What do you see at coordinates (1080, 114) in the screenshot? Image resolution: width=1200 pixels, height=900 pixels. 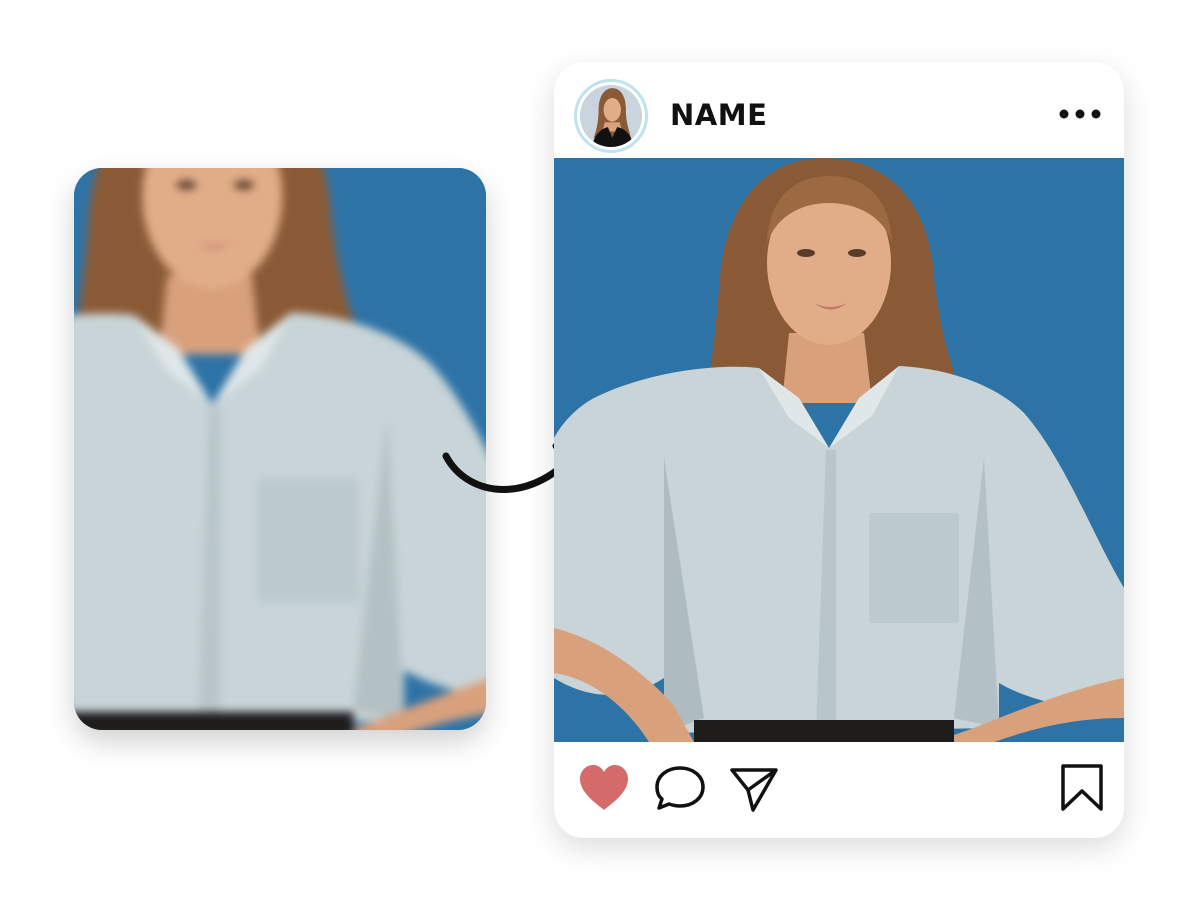 I see `more-horizontal-icon` at bounding box center [1080, 114].